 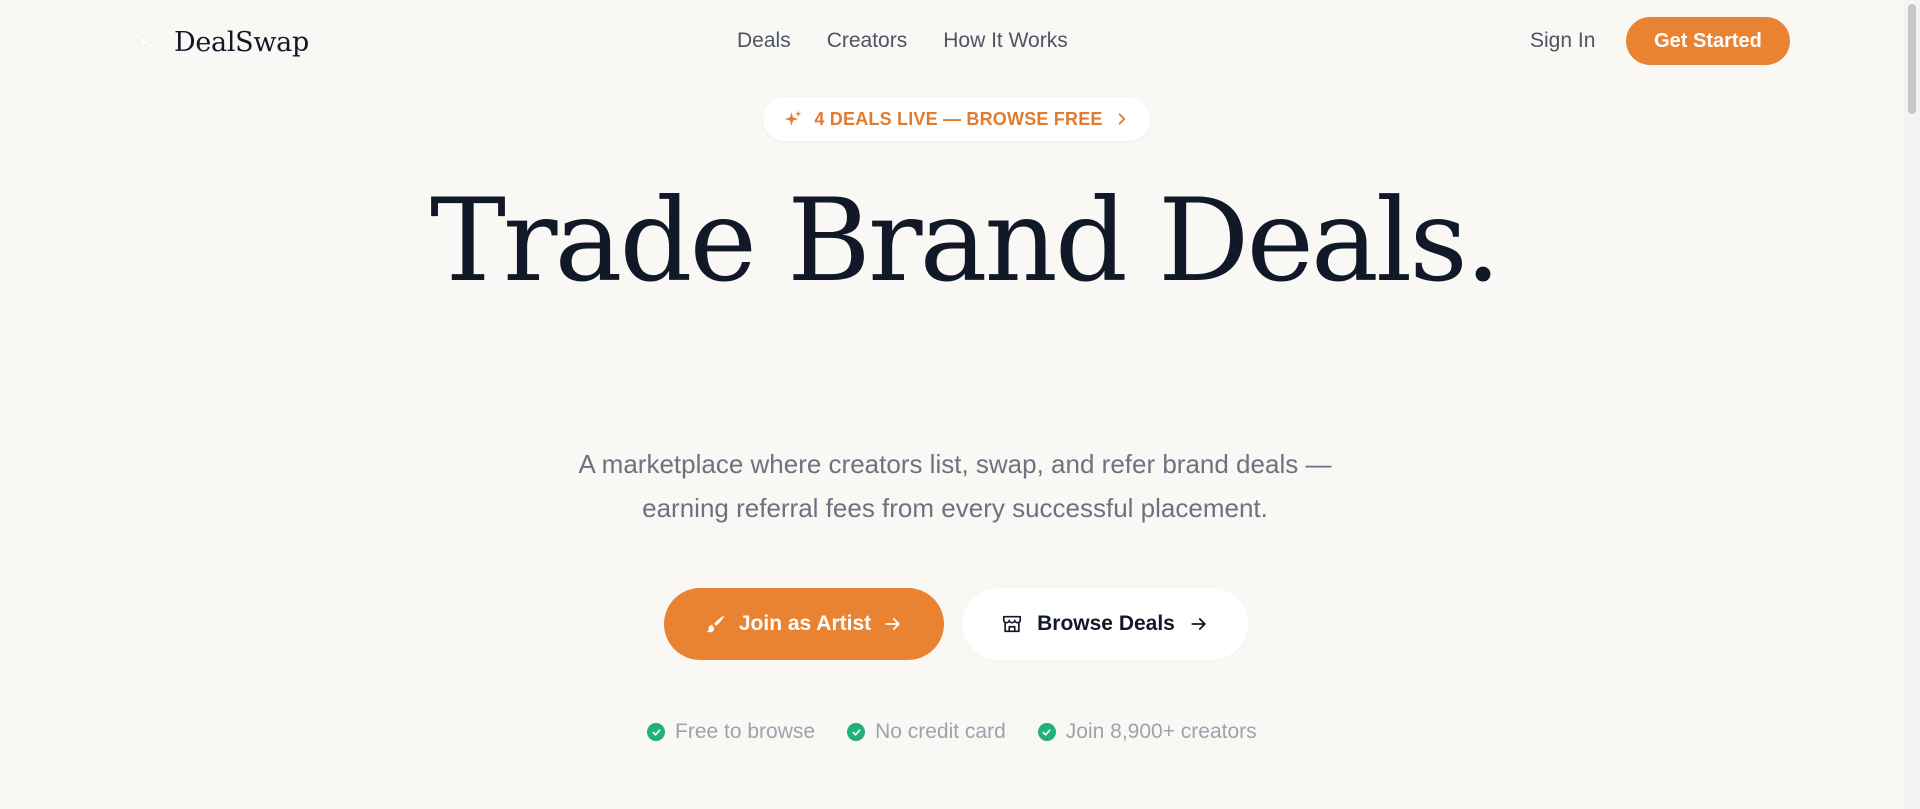 I want to click on deals-live-badge: 4 DEALS LIVE — BROWSE FREE, so click(x=956, y=119).